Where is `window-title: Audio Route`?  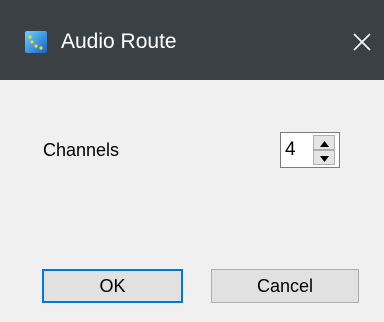
window-title: Audio Route is located at coordinates (119, 41).